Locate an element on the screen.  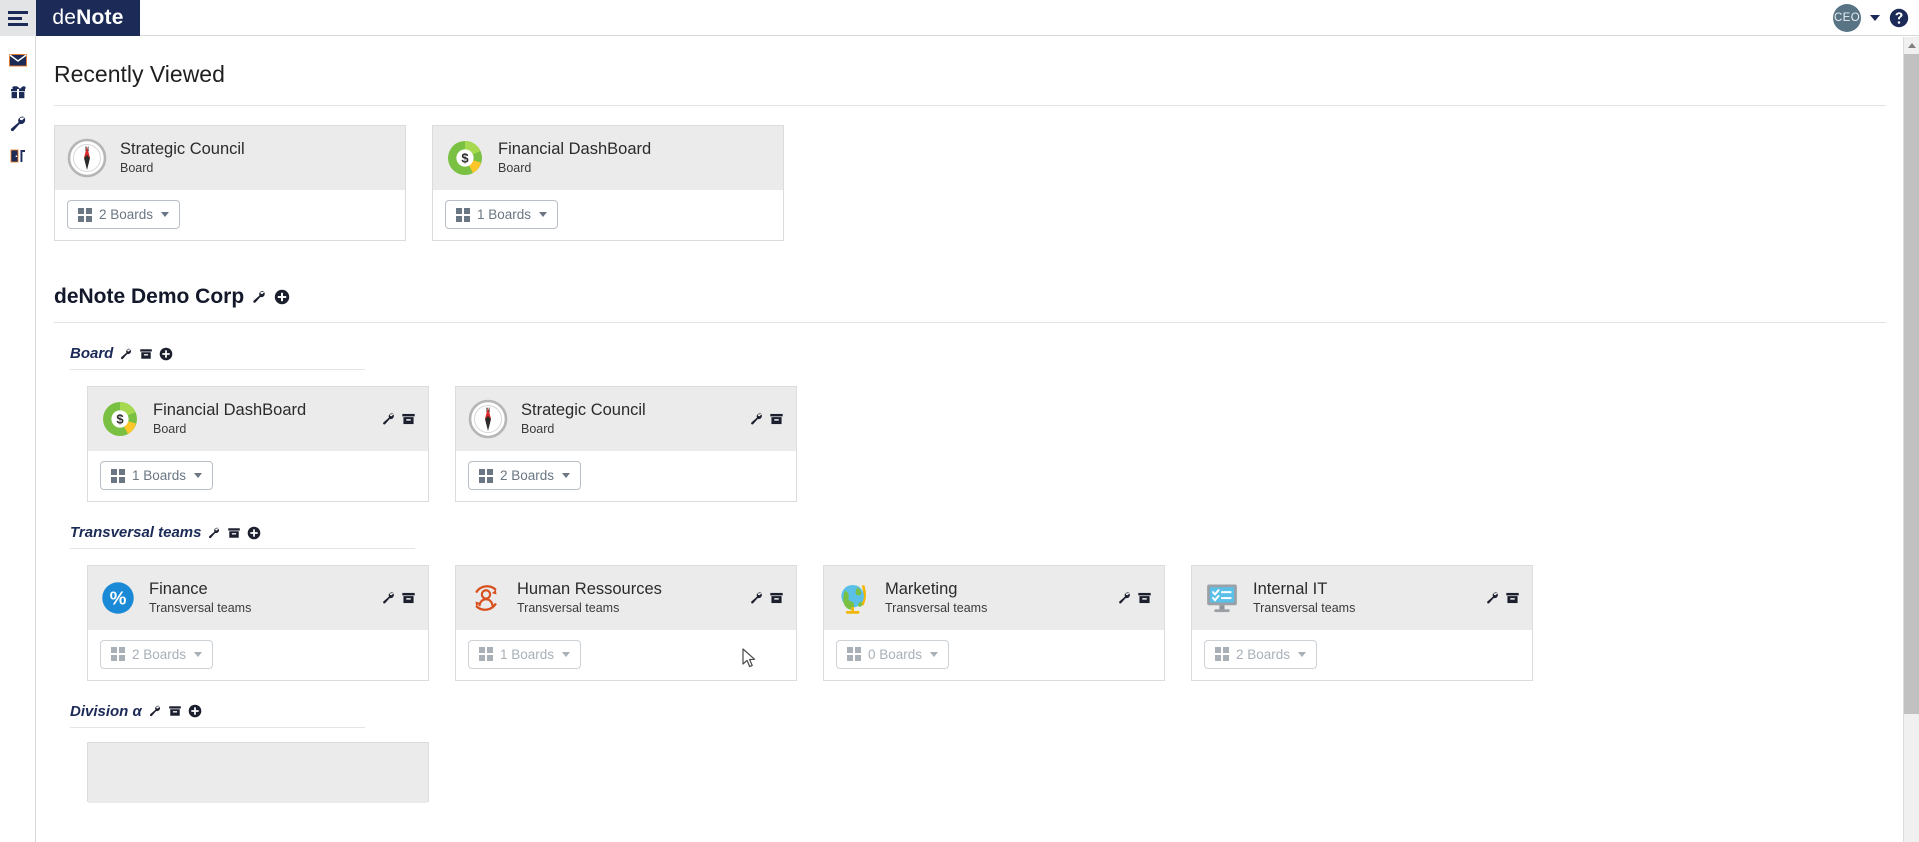
group-title-transversal-teams: Transversal teams is located at coordinates (986, 532).